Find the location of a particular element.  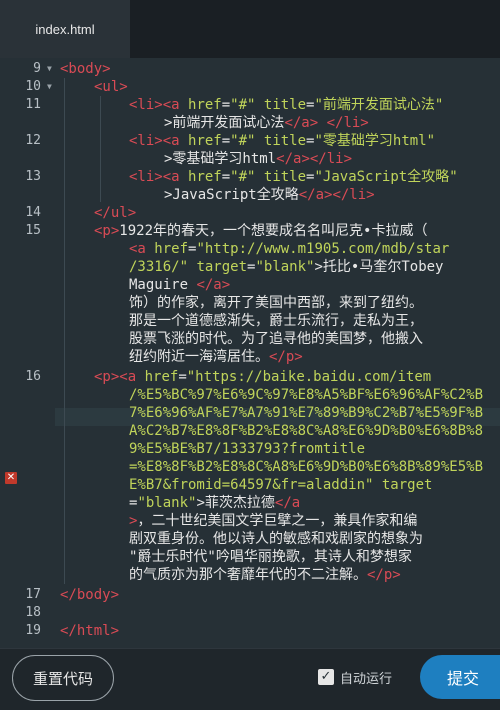

line-number: 11 is located at coordinates (33, 104).